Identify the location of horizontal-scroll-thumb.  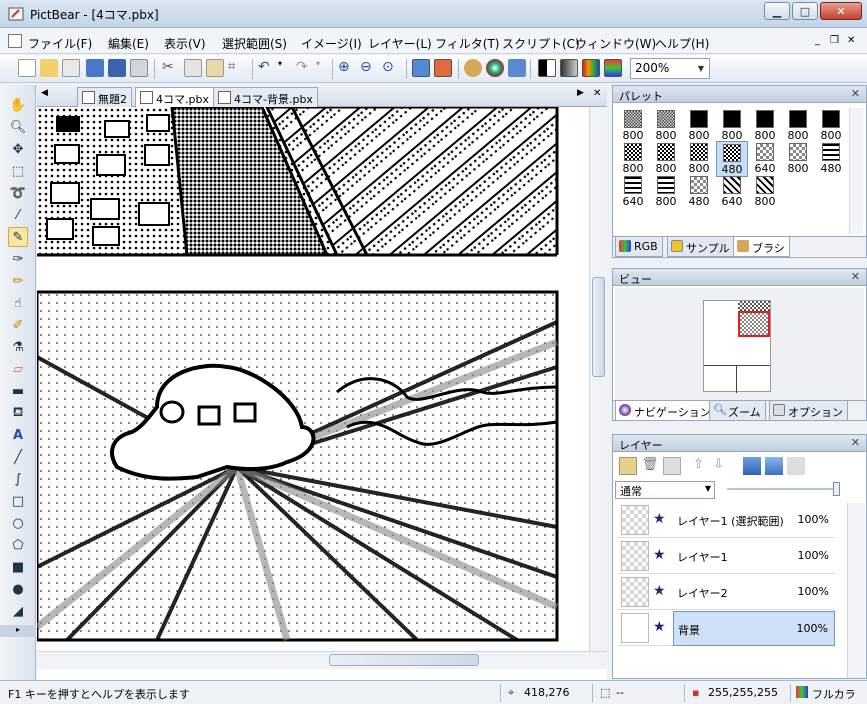
(404, 660).